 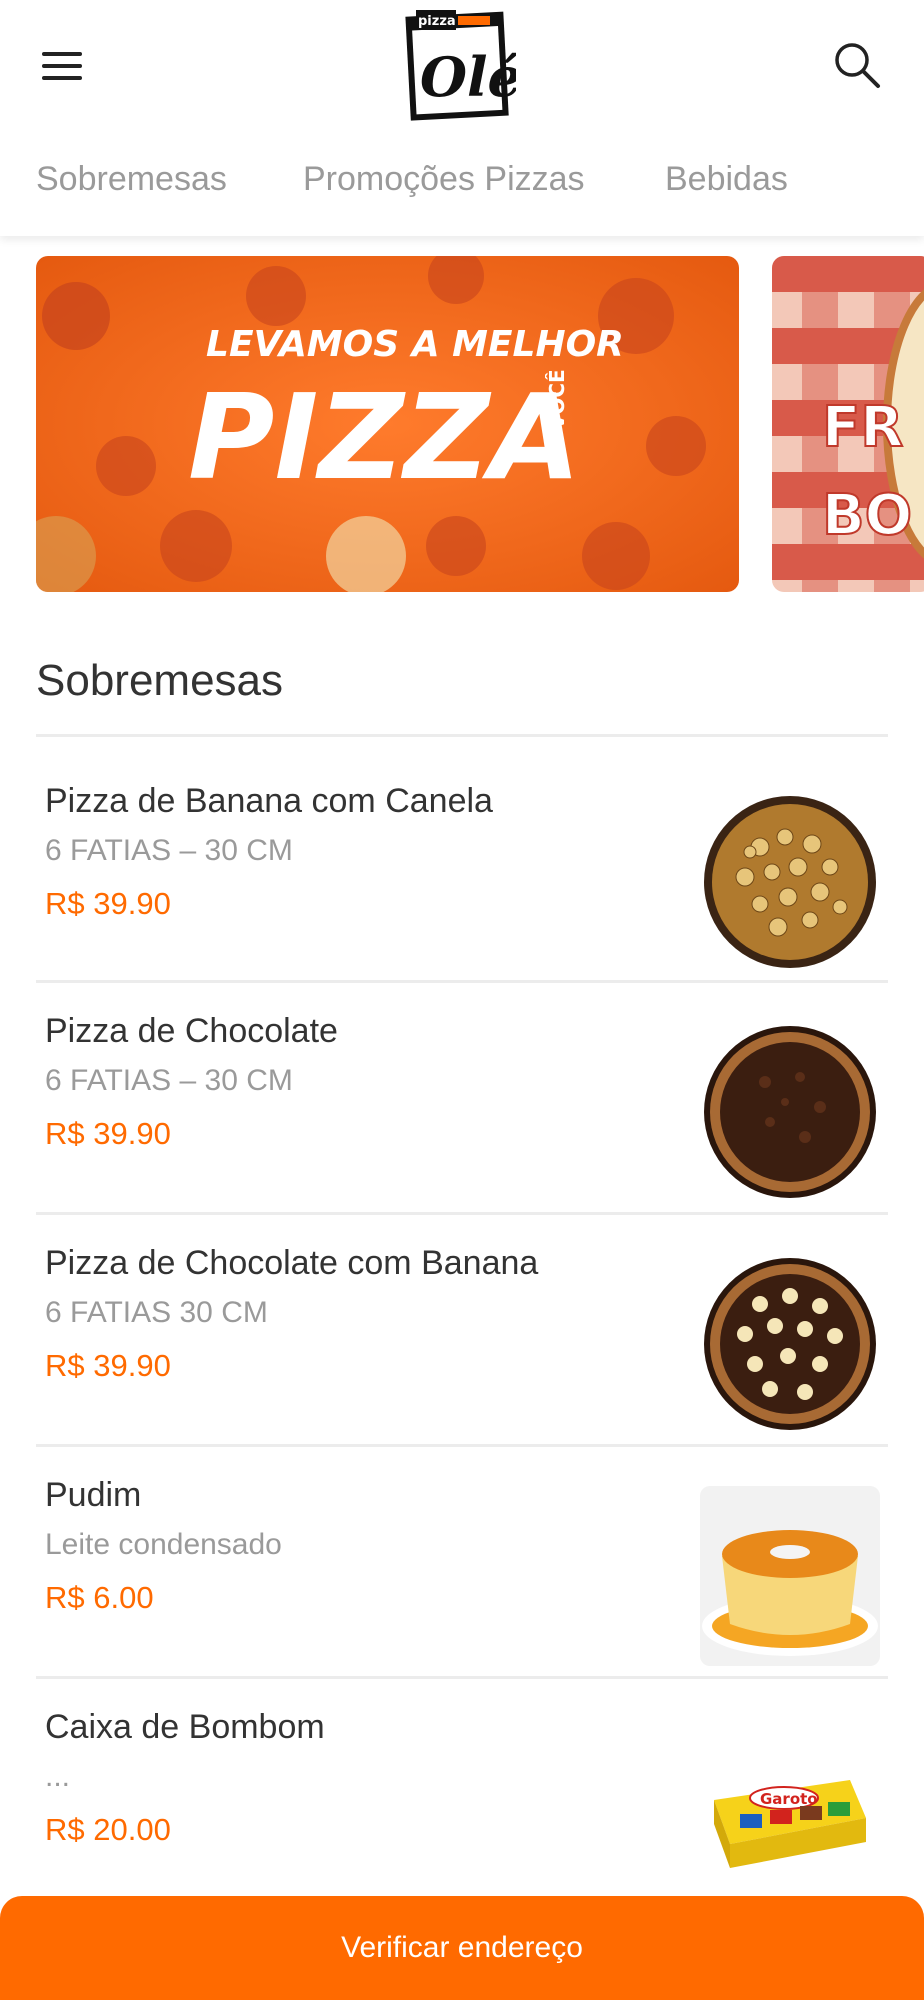 I want to click on tab-bebidas: Bebidas, so click(x=726, y=179).